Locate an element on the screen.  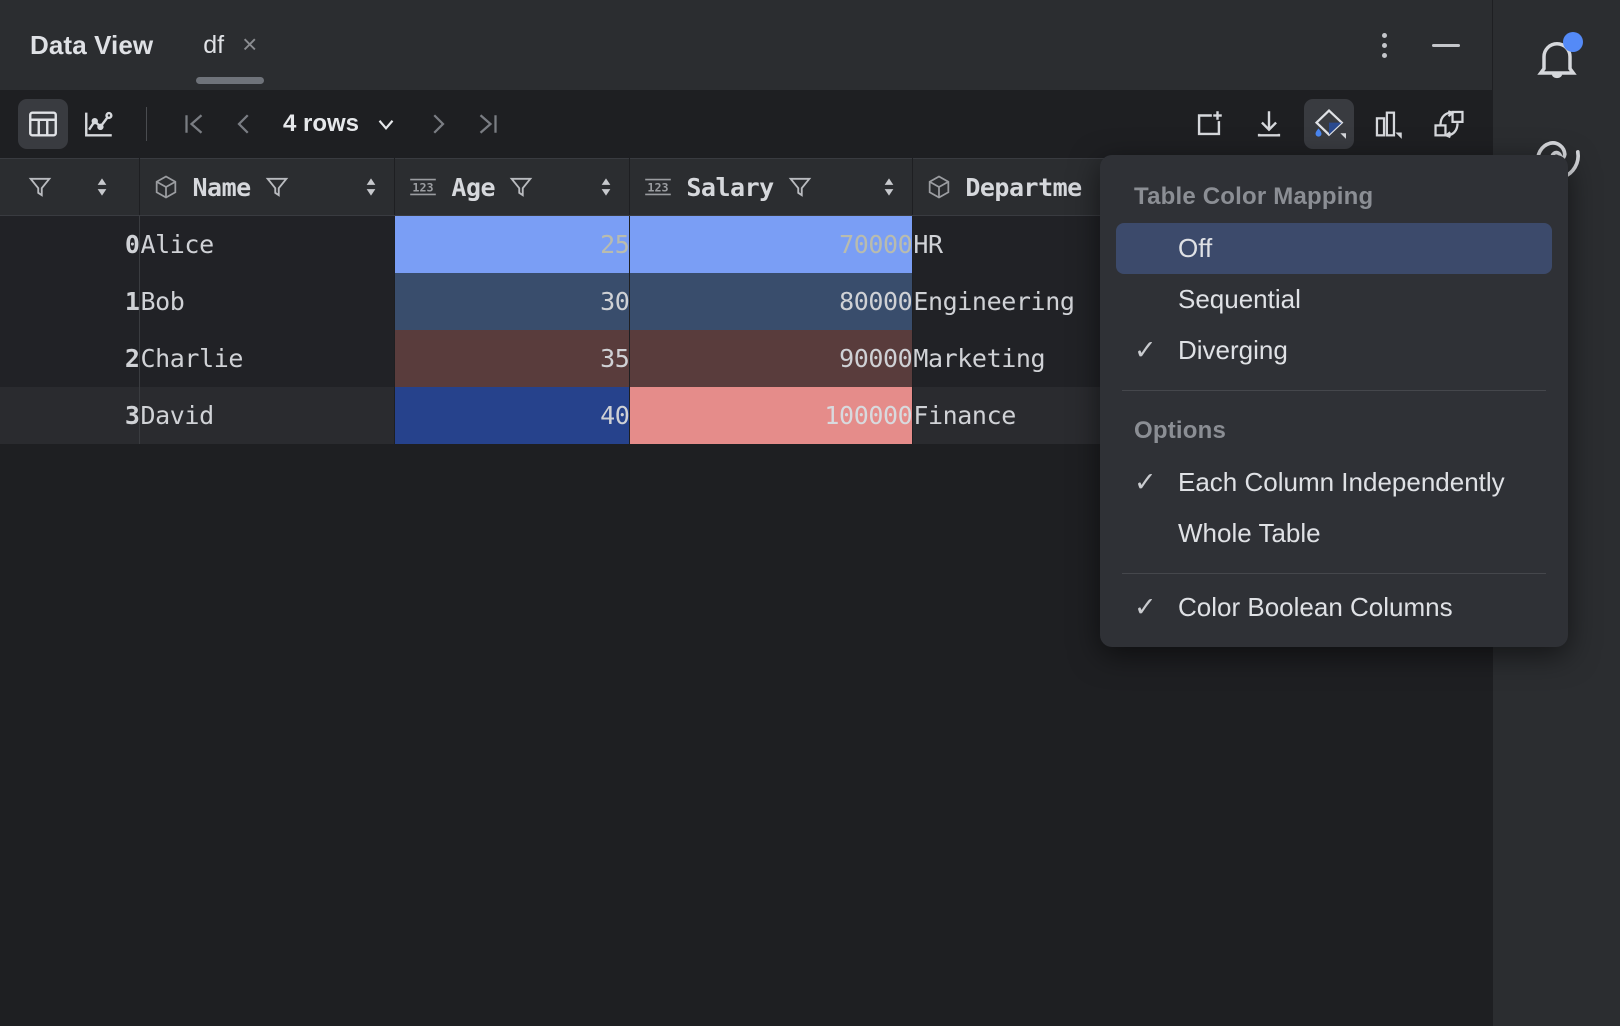
pagination-controls: 4 rows is located at coordinates (341, 124).